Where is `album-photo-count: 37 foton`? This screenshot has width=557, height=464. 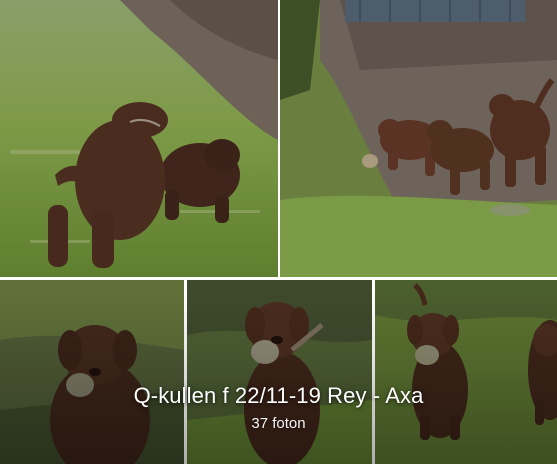 album-photo-count: 37 foton is located at coordinates (278, 423).